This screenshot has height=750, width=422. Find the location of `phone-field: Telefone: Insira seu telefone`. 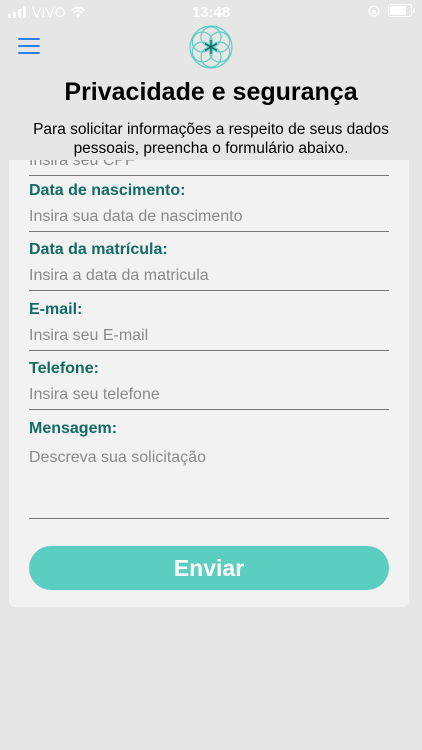

phone-field: Telefone: Insira seu telefone is located at coordinates (209, 385).